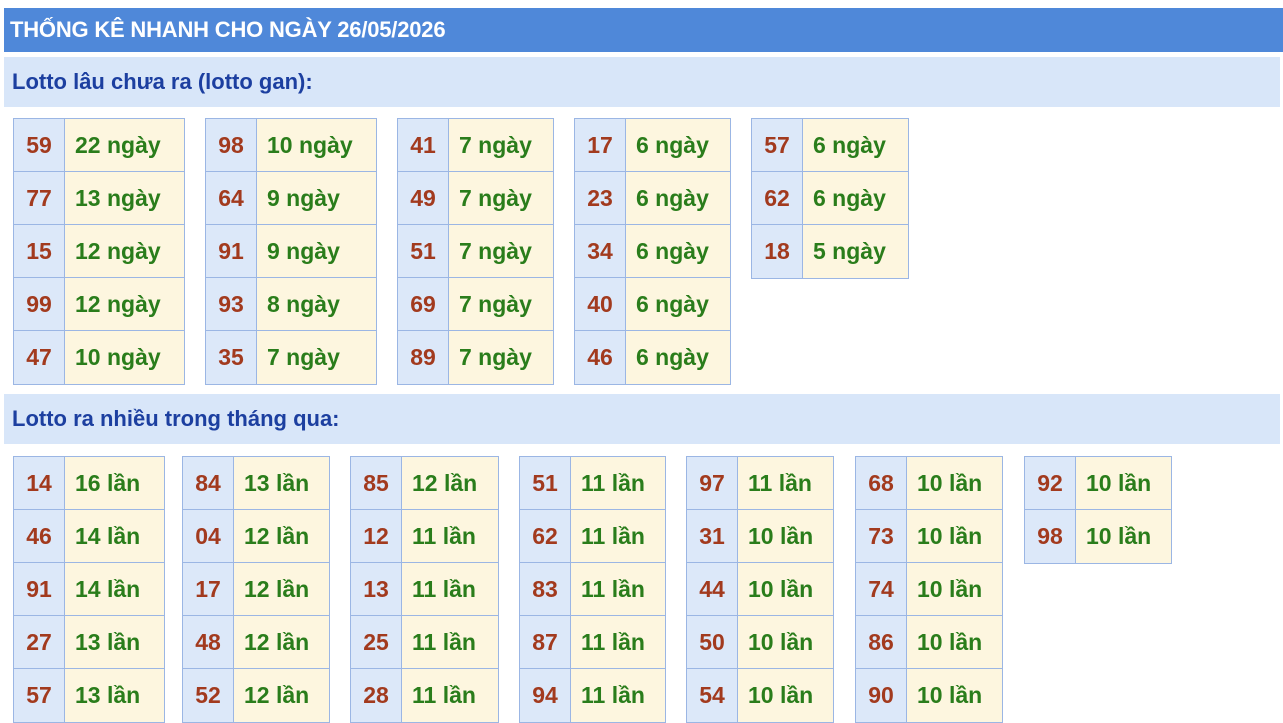 Image resolution: width=1283 pixels, height=723 pixels. What do you see at coordinates (881, 589) in the screenshot?
I see `lotto-number: 74` at bounding box center [881, 589].